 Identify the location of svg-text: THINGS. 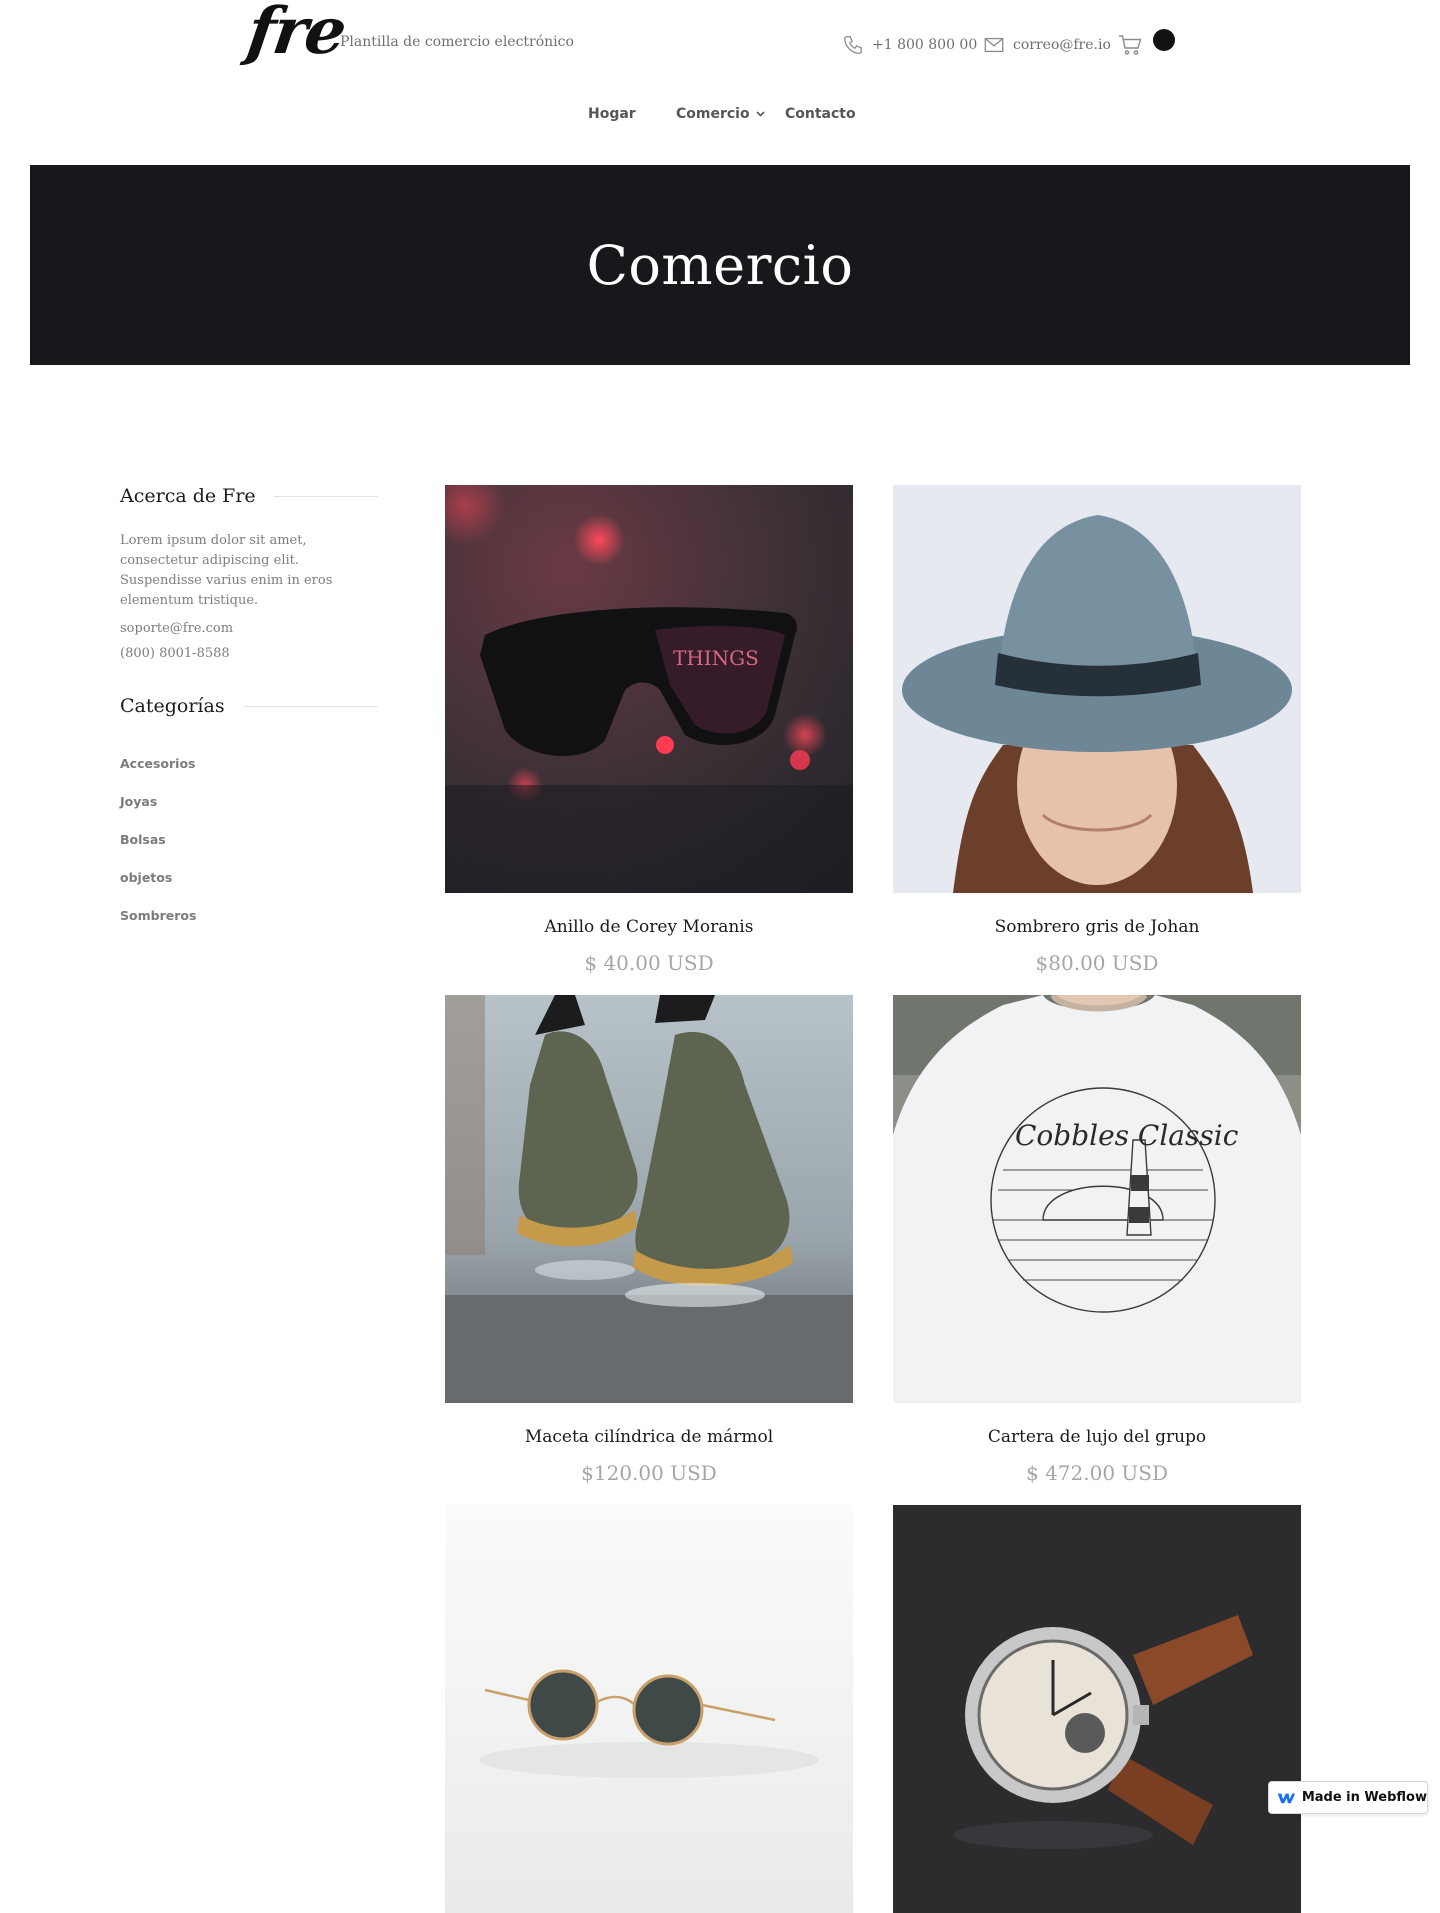
(716, 658).